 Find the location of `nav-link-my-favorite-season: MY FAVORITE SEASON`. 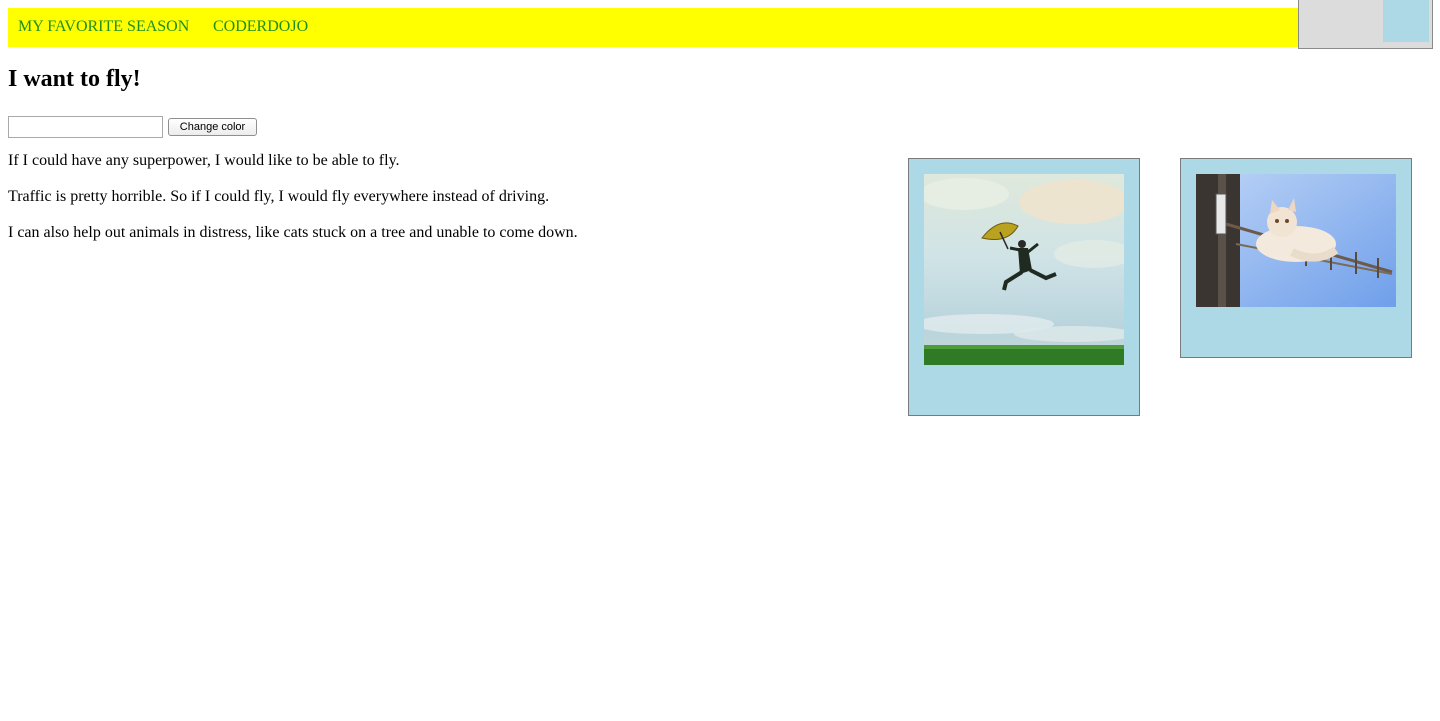

nav-link-my-favorite-season: MY FAVORITE SEASON is located at coordinates (103, 27).